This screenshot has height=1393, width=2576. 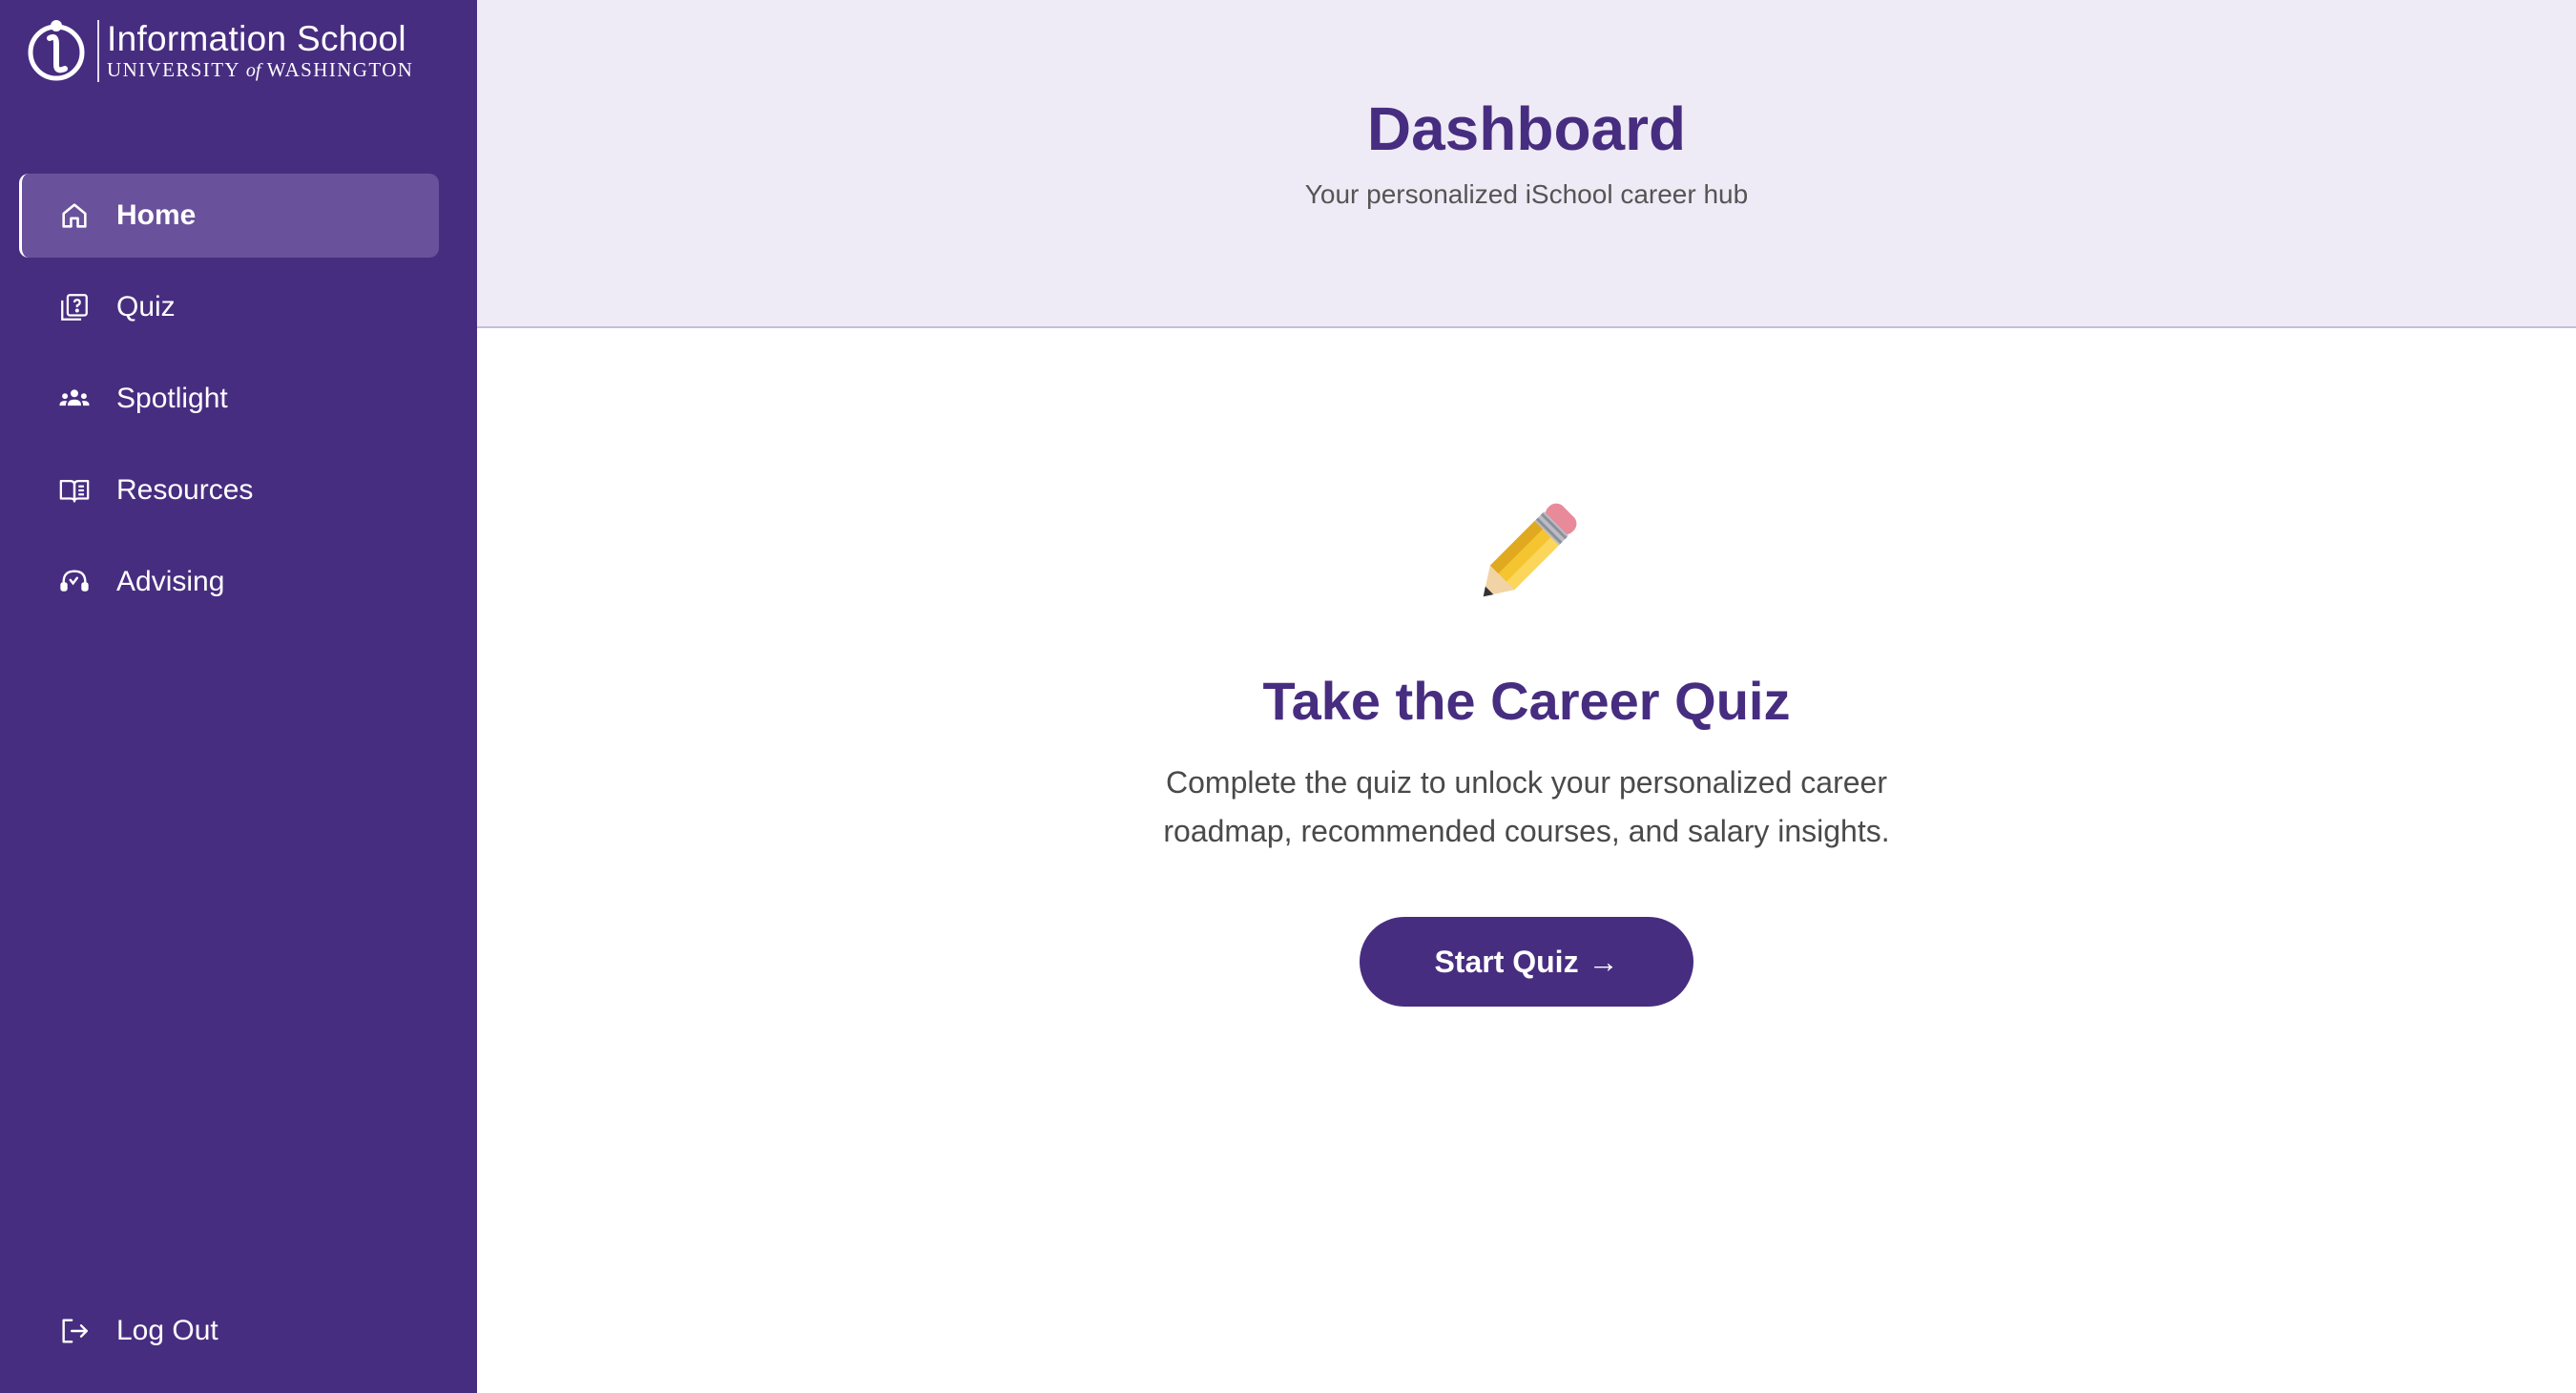 What do you see at coordinates (229, 582) in the screenshot?
I see `sidebar-item-advising: Advising` at bounding box center [229, 582].